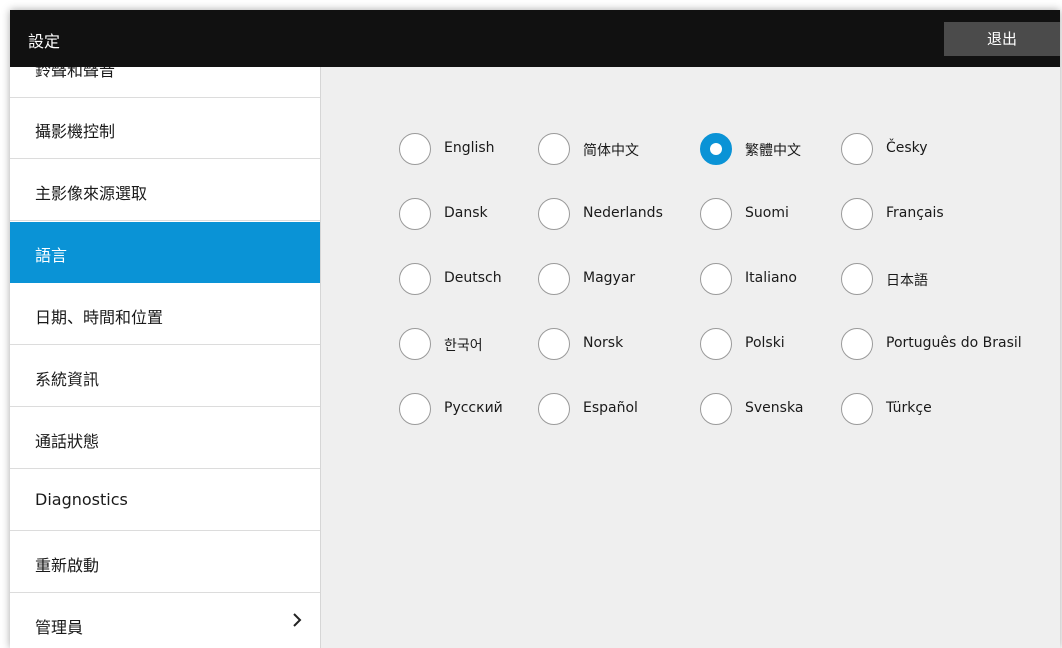  I want to click on language-label: Français, so click(915, 213).